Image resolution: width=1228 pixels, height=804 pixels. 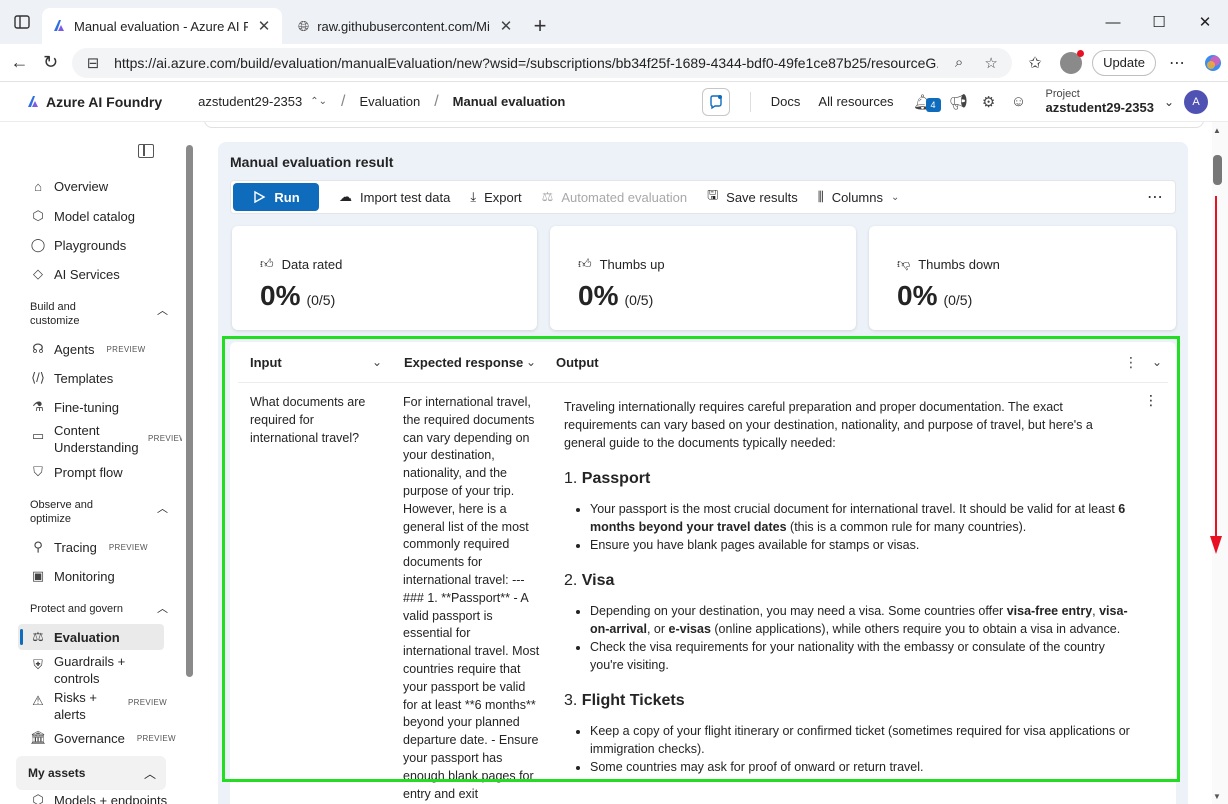 I want to click on back-arrow-icon: ←, so click(x=19, y=63).